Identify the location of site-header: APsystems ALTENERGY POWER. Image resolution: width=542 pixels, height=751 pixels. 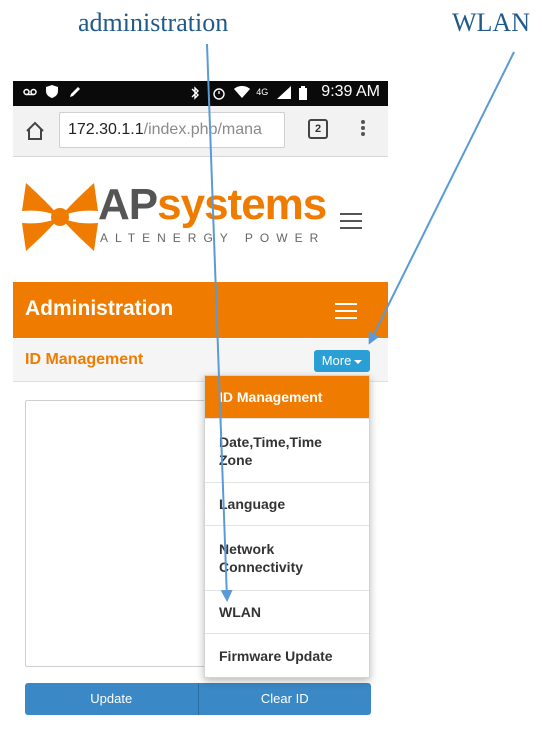
(200, 219).